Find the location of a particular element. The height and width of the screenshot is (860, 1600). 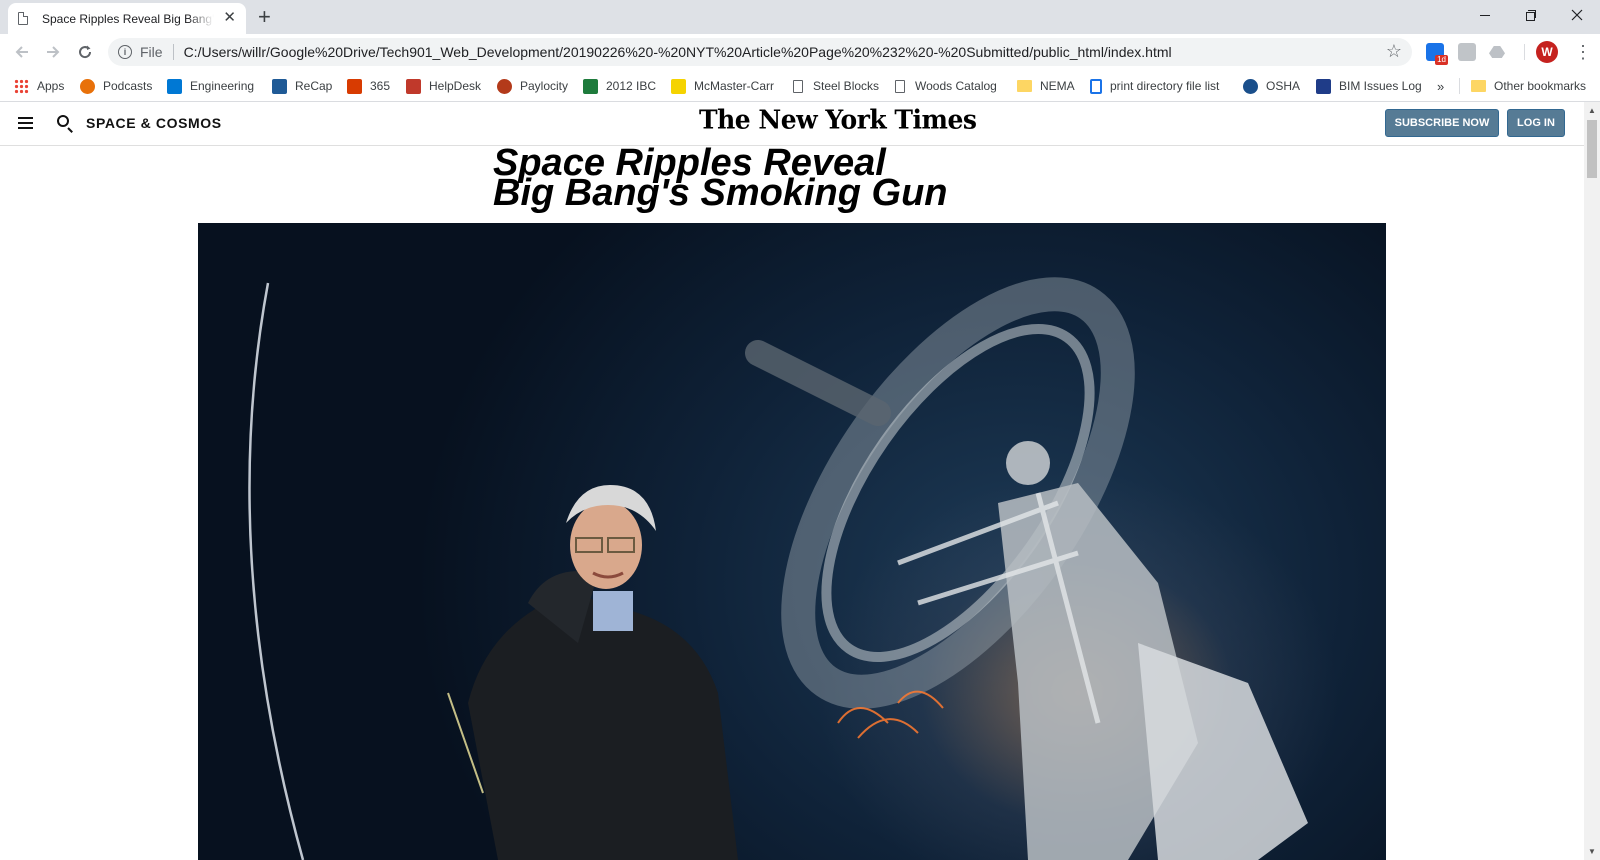

bookmark-podcasts: Podcasts is located at coordinates (116, 86).